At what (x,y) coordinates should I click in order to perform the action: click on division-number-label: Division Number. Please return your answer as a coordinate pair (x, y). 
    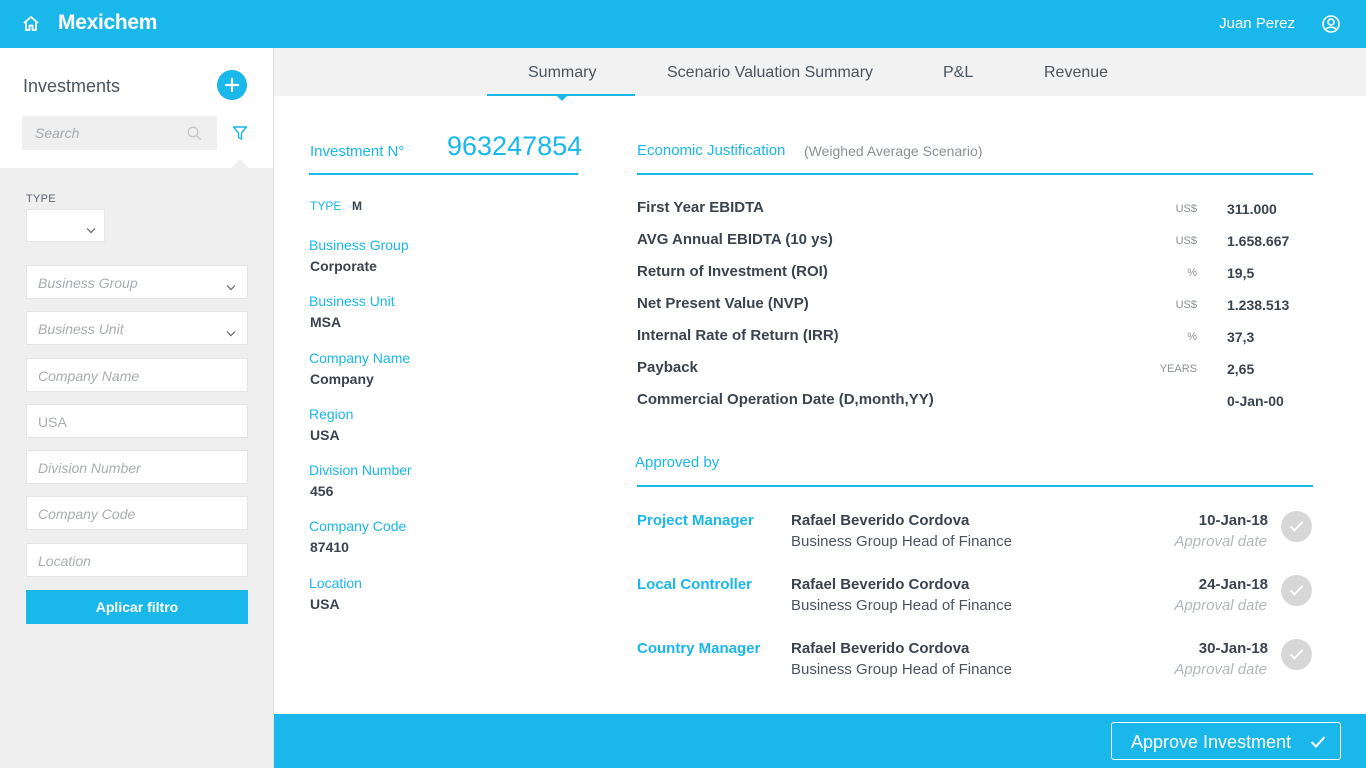
    Looking at the image, I should click on (360, 470).